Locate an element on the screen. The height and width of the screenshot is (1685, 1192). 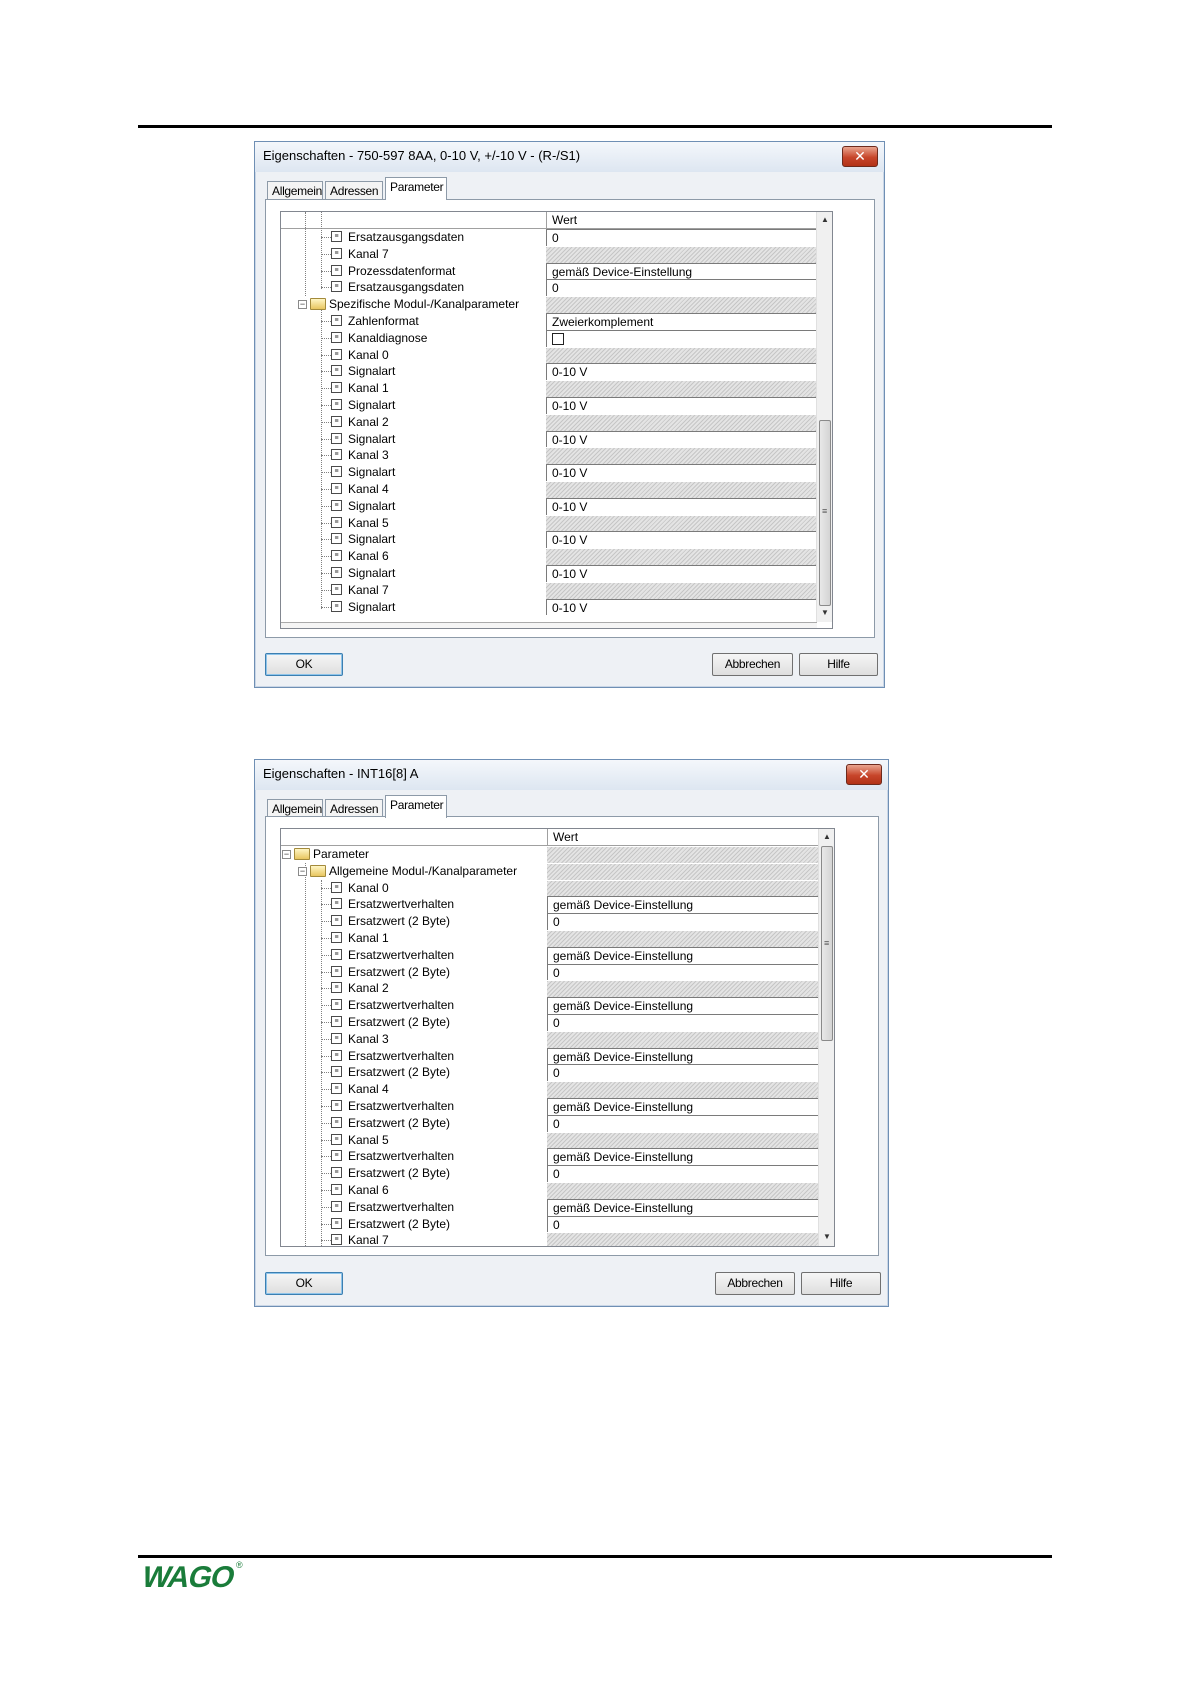
parameter-row: ≡ Zahlenformat Zweierkomplement is located at coordinates (549, 321).